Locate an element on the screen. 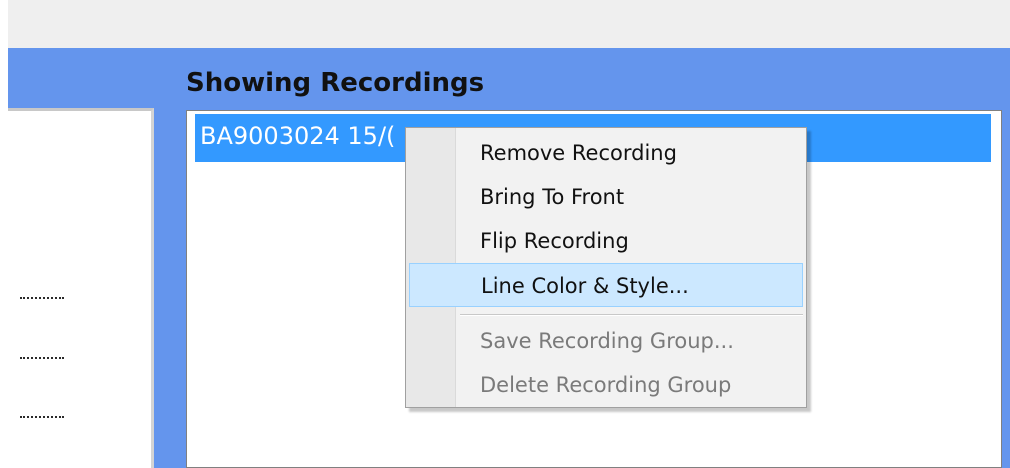 Image resolution: width=1010 pixels, height=468 pixels. menu-separator is located at coordinates (631, 315).